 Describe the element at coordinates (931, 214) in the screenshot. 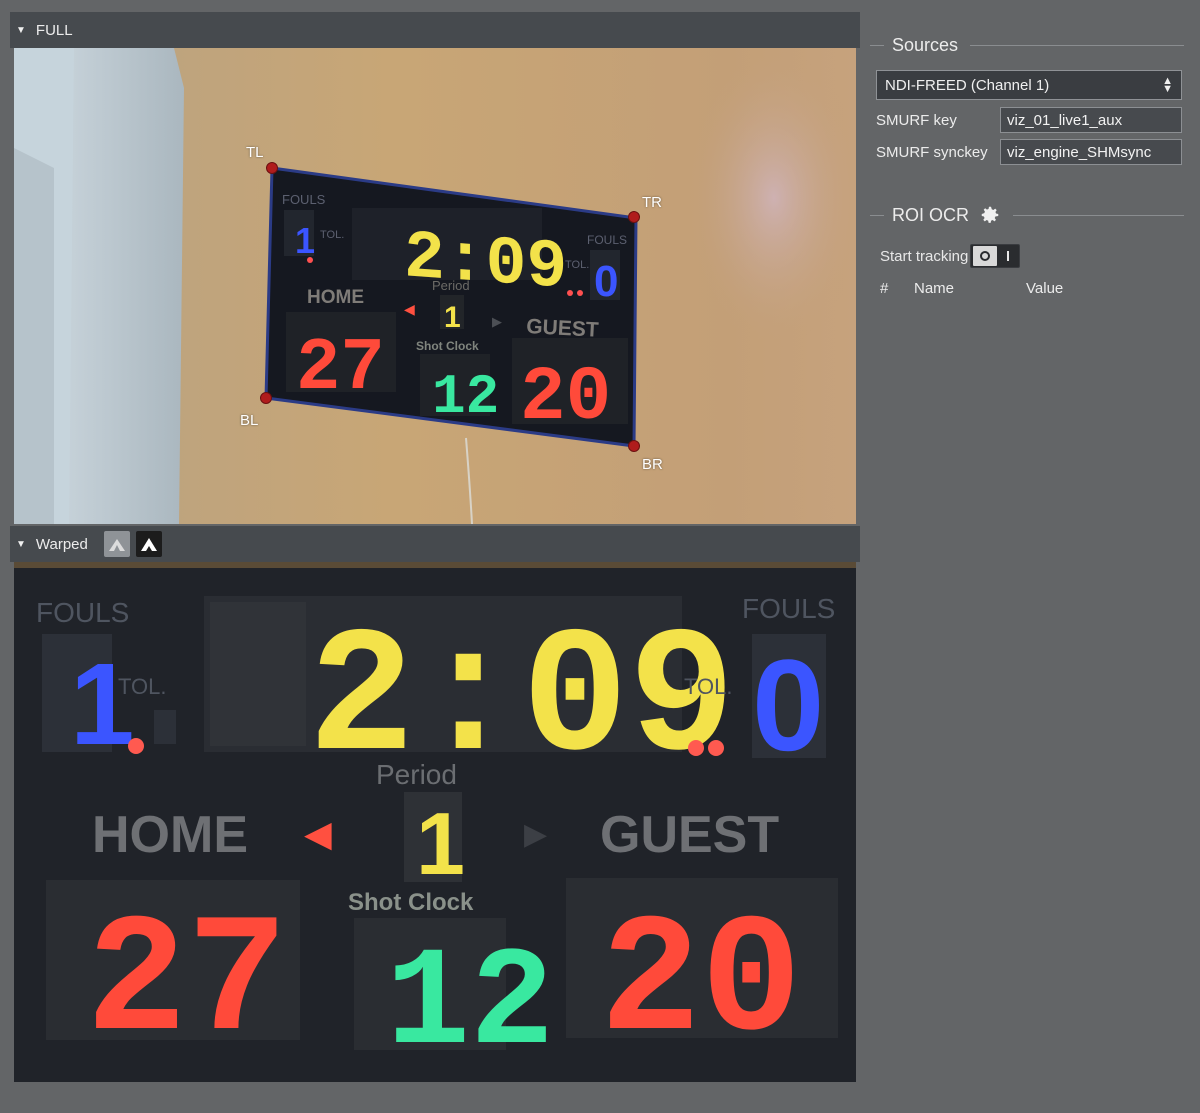

I see `roi-ocr-title: ROI OCR` at that location.